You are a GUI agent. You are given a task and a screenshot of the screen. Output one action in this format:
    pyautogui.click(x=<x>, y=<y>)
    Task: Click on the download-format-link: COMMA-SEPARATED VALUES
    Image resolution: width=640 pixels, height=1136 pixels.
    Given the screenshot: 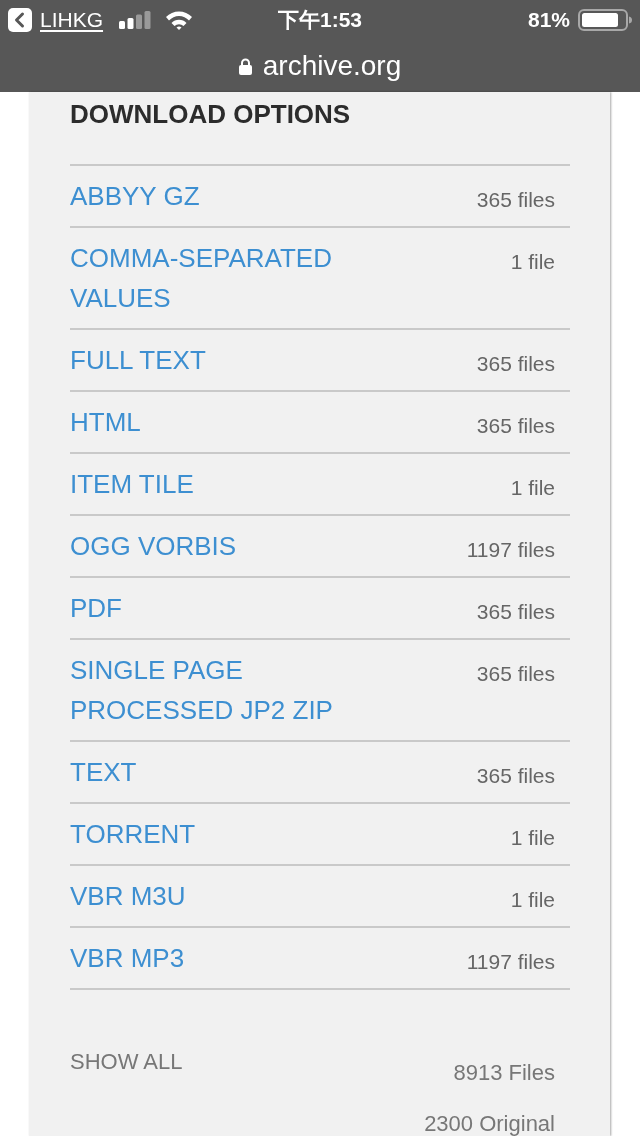 What is the action you would take?
    pyautogui.click(x=225, y=278)
    